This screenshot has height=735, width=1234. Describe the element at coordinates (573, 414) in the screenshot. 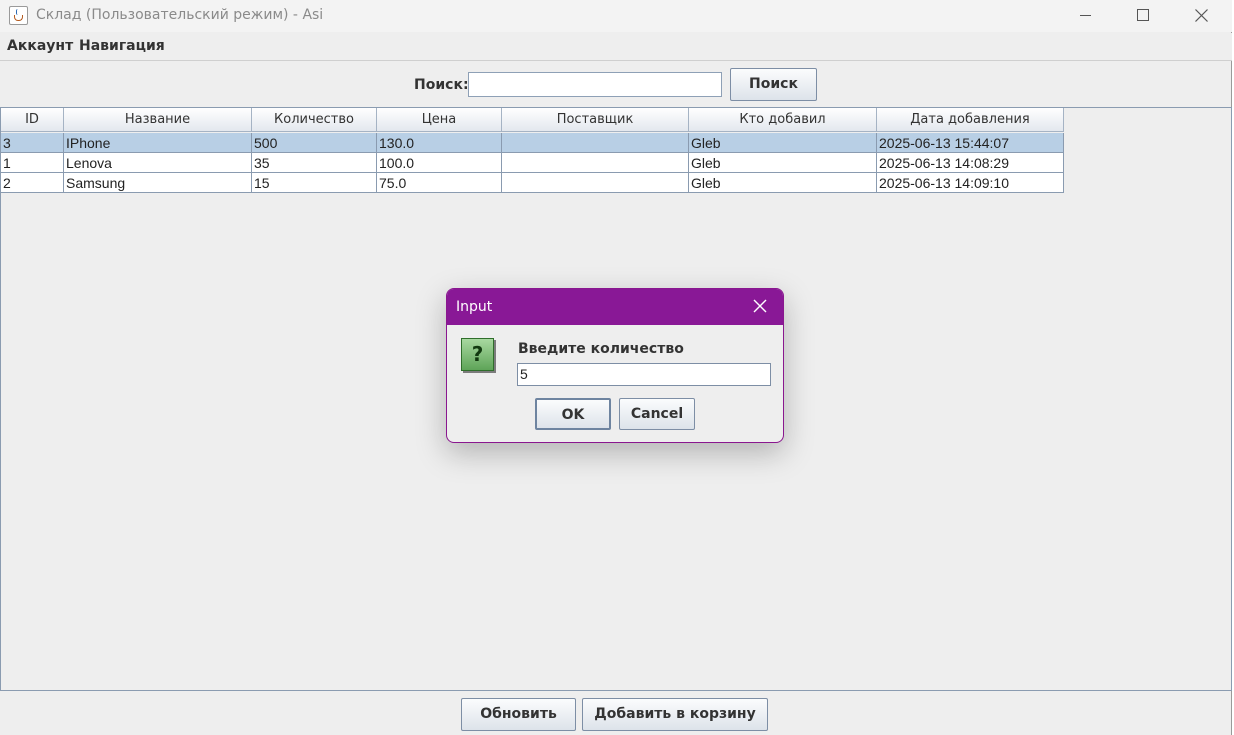

I see `ok-button: OK` at that location.